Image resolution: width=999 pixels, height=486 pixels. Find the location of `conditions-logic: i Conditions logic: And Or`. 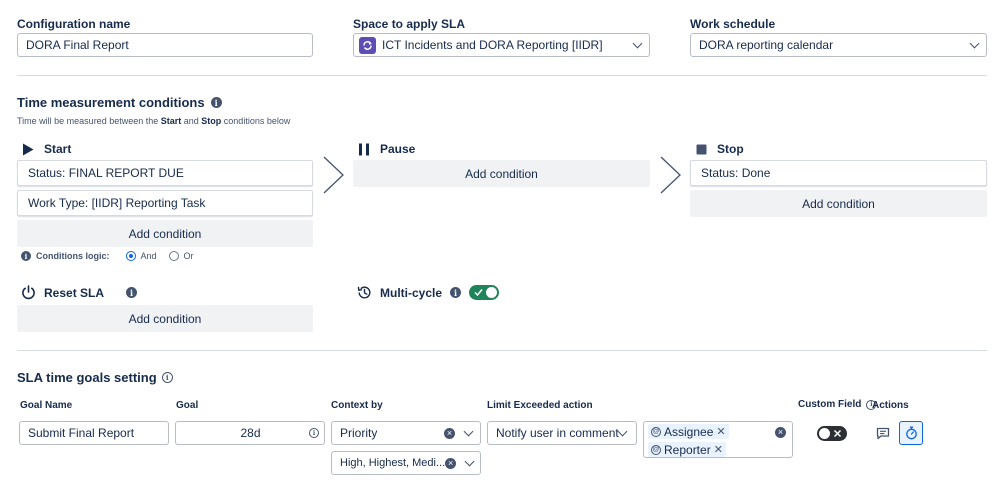

conditions-logic: i Conditions logic: And Or is located at coordinates (107, 256).